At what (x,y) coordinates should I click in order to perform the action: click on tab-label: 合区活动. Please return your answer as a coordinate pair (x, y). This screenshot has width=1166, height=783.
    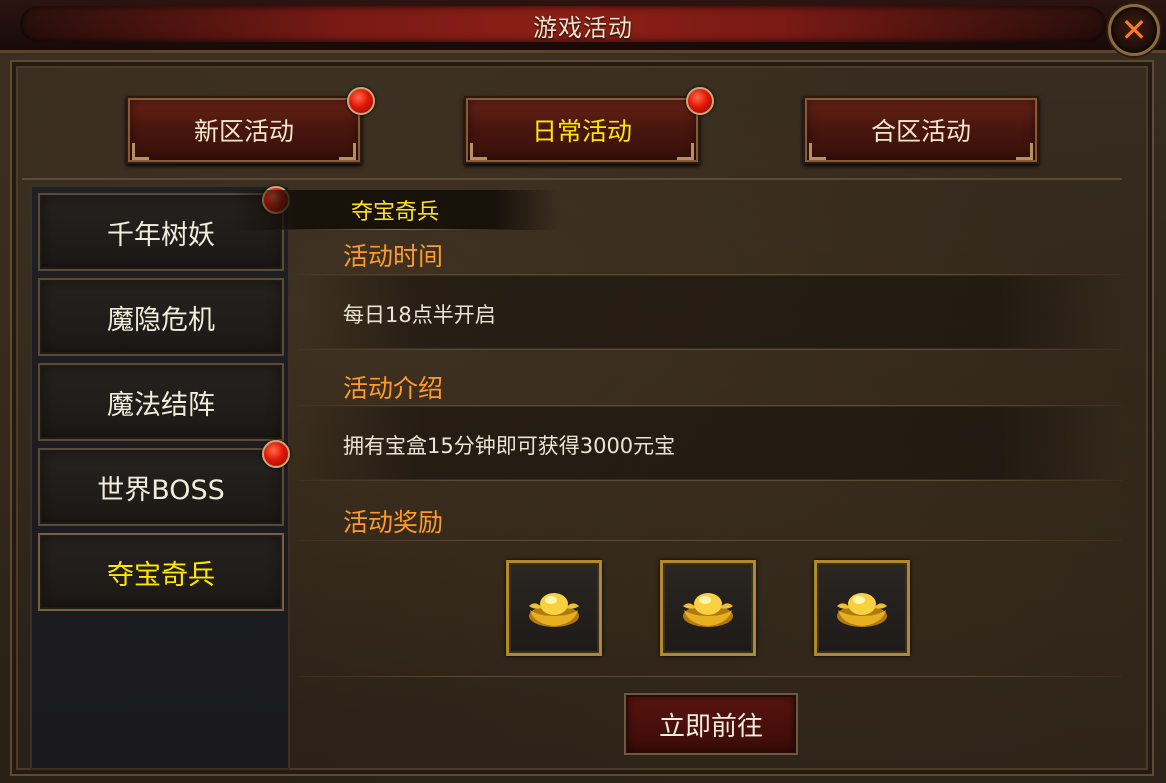
    Looking at the image, I should click on (920, 131).